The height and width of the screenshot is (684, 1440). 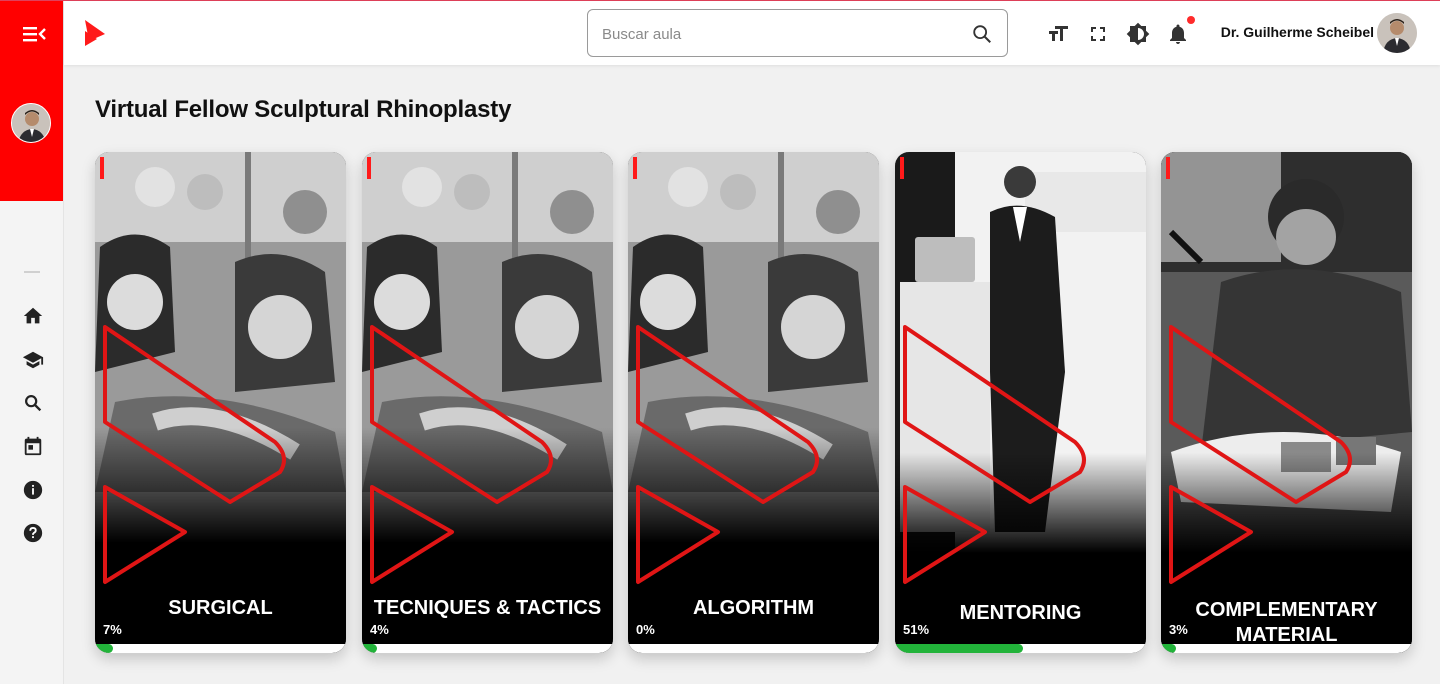 What do you see at coordinates (1286, 622) in the screenshot?
I see `card-title: COMPLEMENTARY MATERIAL` at bounding box center [1286, 622].